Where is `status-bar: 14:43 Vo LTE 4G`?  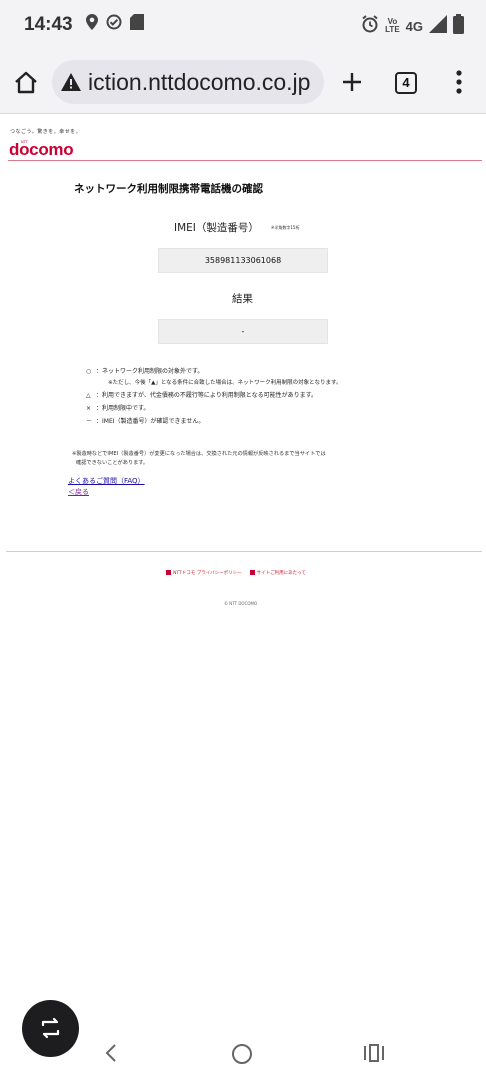
status-bar: 14:43 Vo LTE 4G is located at coordinates (243, 26).